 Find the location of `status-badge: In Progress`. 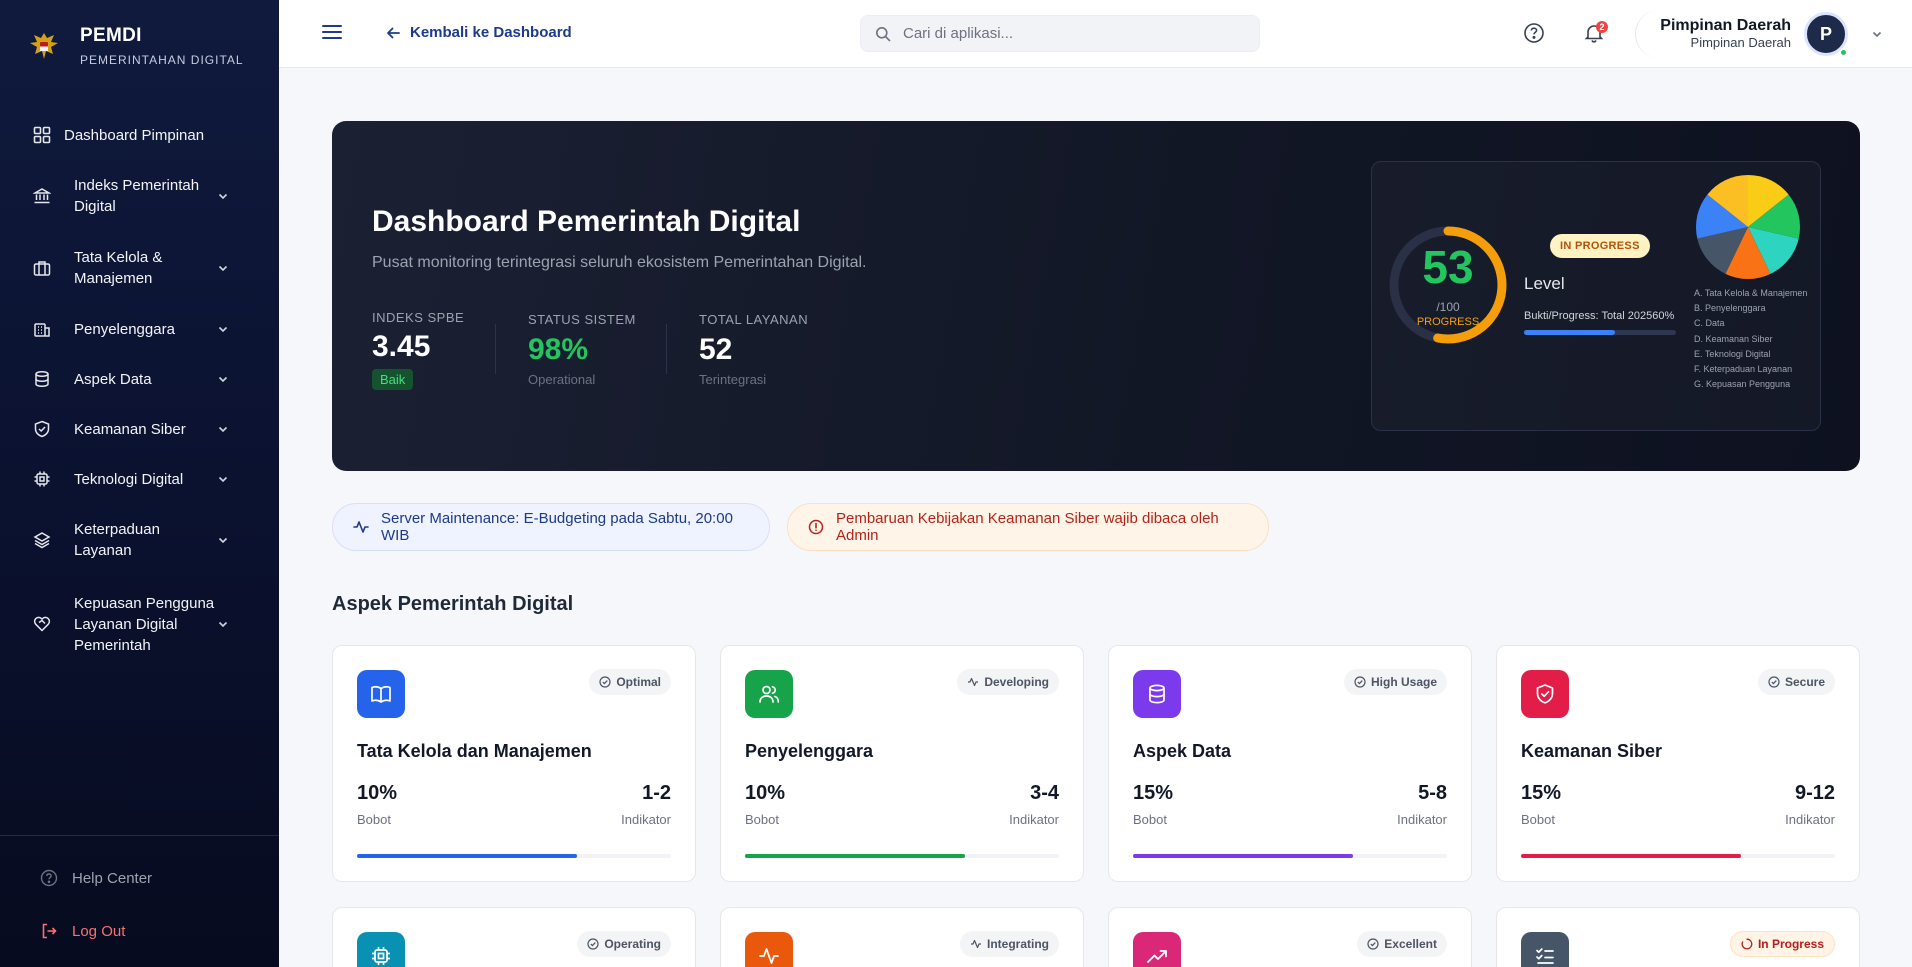

status-badge: In Progress is located at coordinates (1782, 944).